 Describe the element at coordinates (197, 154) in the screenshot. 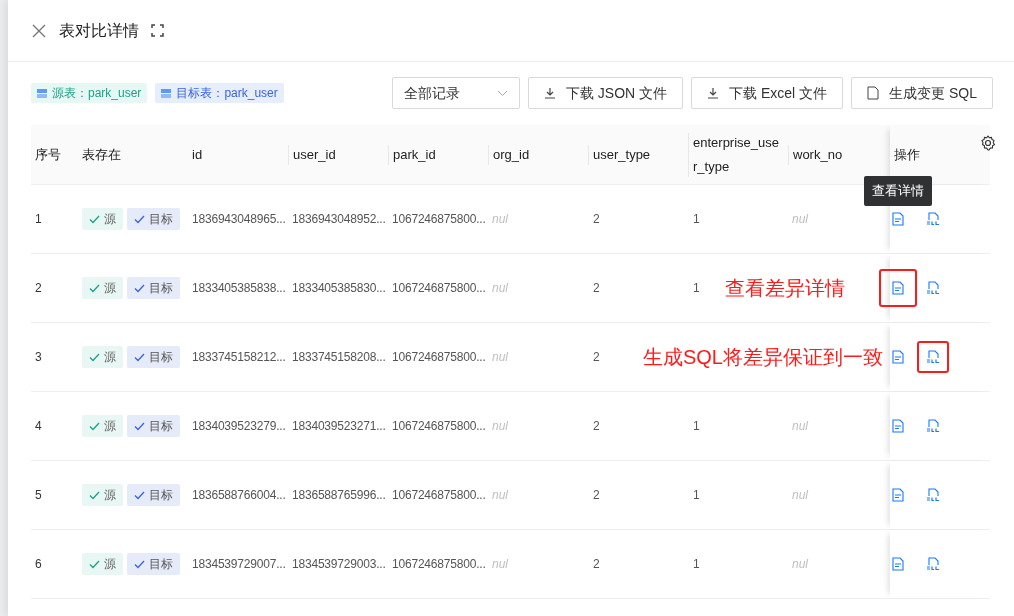

I see `column-header: id` at that location.